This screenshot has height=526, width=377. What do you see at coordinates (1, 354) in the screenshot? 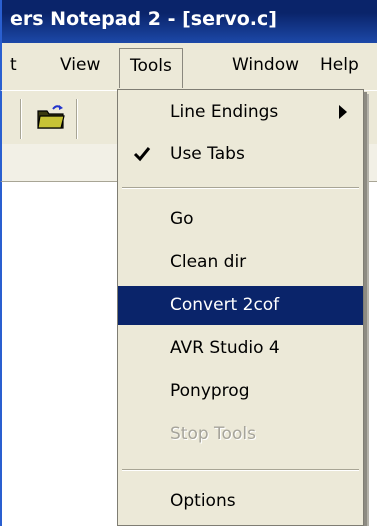
I see `window-edge` at bounding box center [1, 354].